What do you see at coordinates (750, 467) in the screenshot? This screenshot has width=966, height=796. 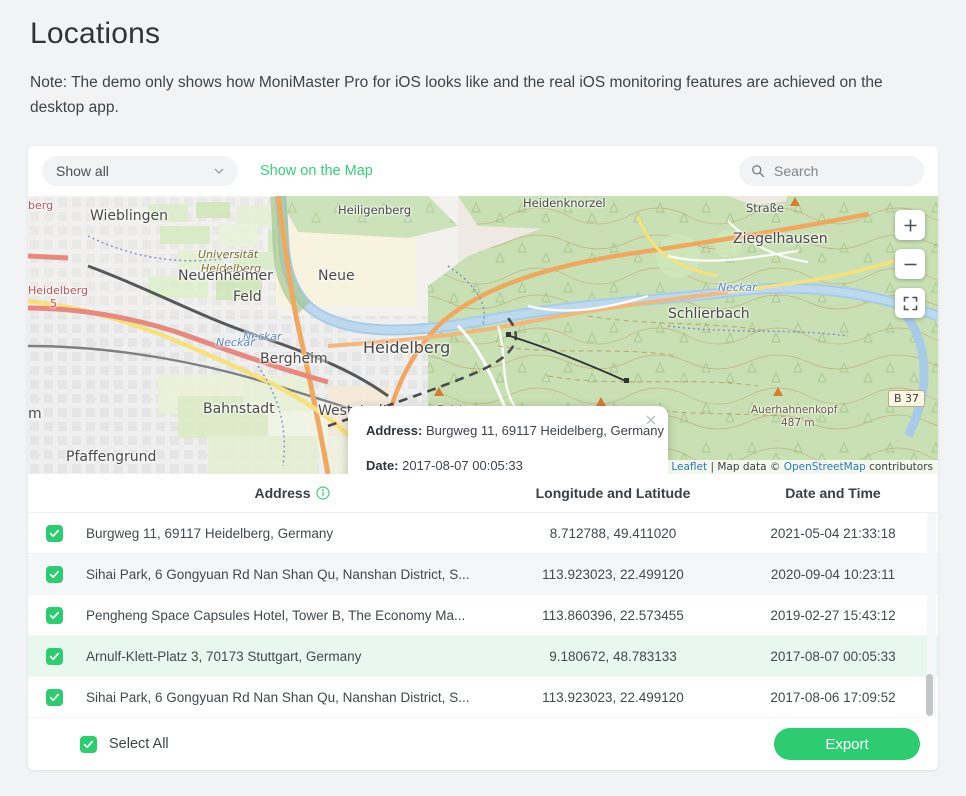 I see `attribution-mapdata: Map data ©` at bounding box center [750, 467].